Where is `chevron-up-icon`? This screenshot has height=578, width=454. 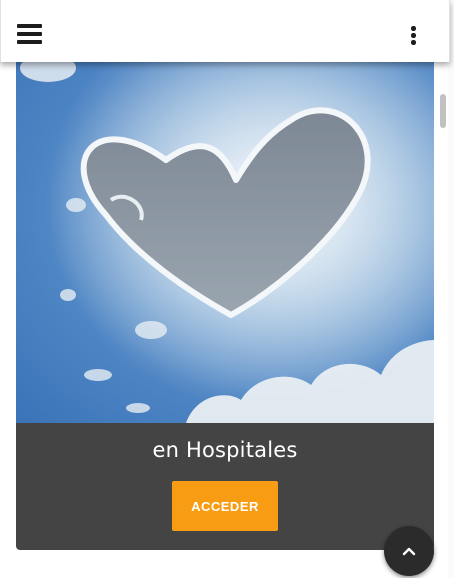
chevron-up-icon is located at coordinates (409, 551).